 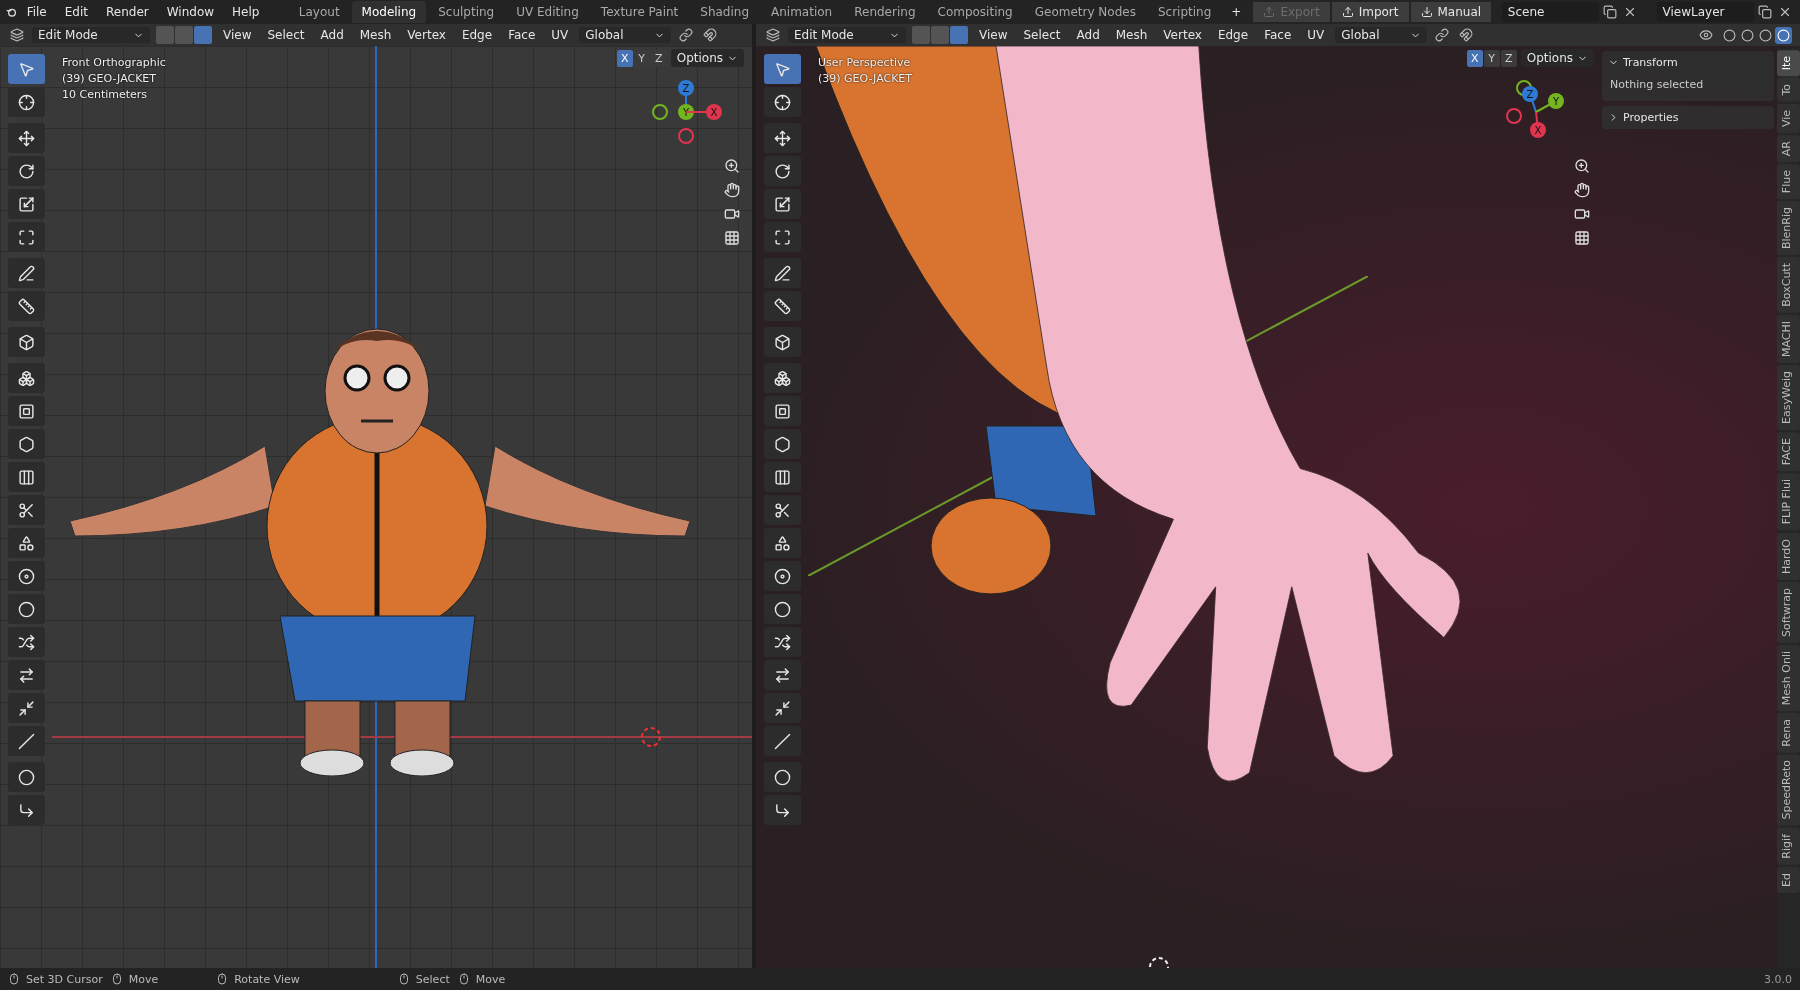 What do you see at coordinates (885, 12) in the screenshot?
I see `workspace-tab: Rendering` at bounding box center [885, 12].